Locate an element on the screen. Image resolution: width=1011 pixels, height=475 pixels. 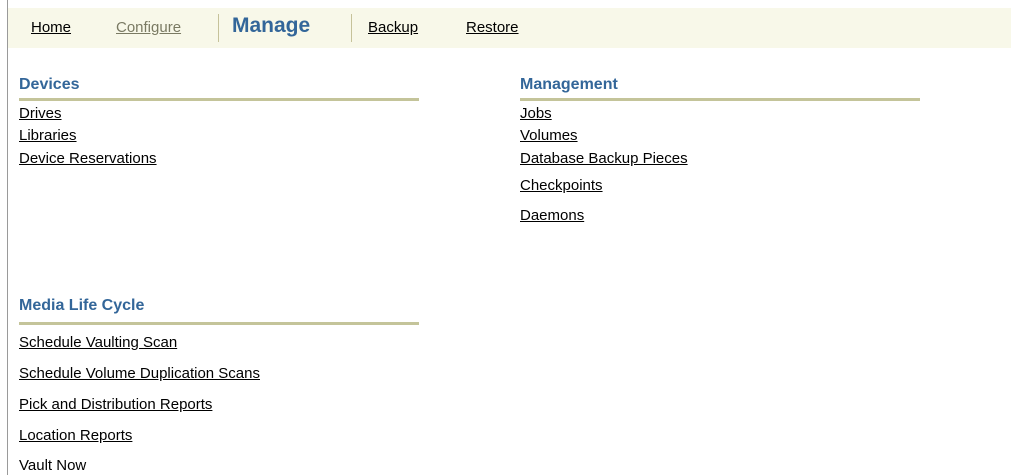
media-link-pick-and-distribution-reports: Pick and Distribution Reports is located at coordinates (115, 404).